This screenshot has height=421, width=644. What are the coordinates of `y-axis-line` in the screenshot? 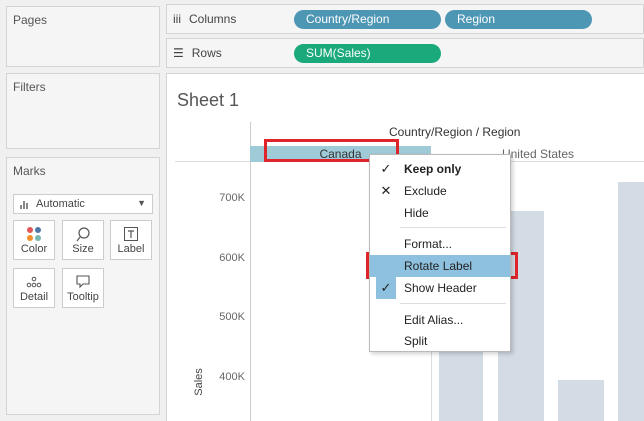 It's located at (250, 271).